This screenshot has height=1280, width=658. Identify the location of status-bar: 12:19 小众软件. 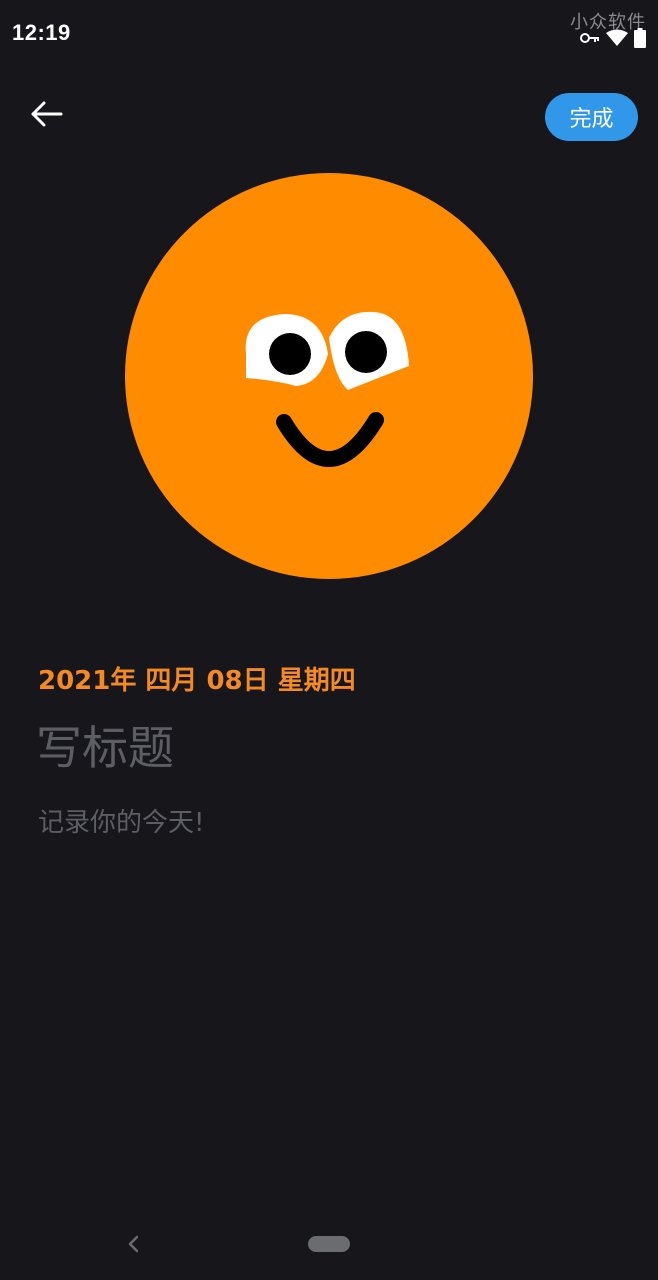
(329, 36).